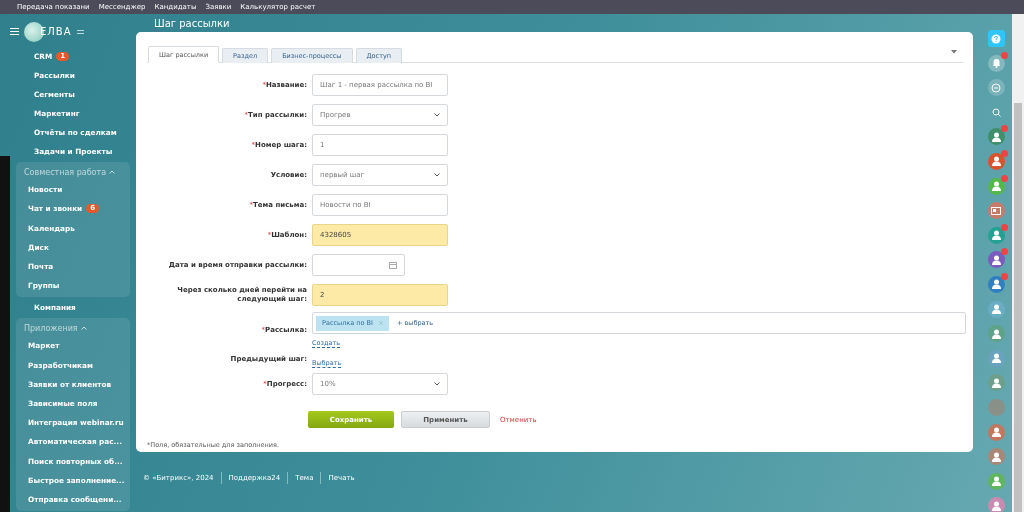  I want to click on menu-icon, so click(14, 32).